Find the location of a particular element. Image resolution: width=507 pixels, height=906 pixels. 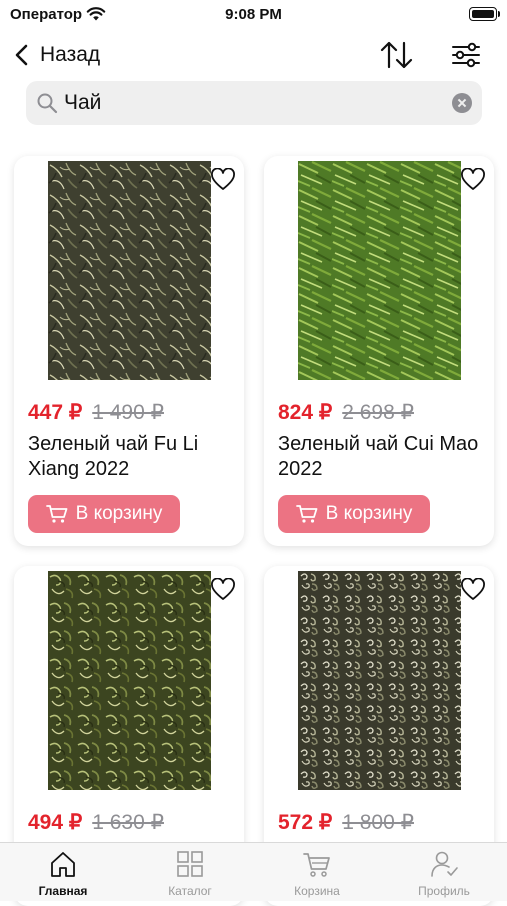

search-icon is located at coordinates (47, 103).